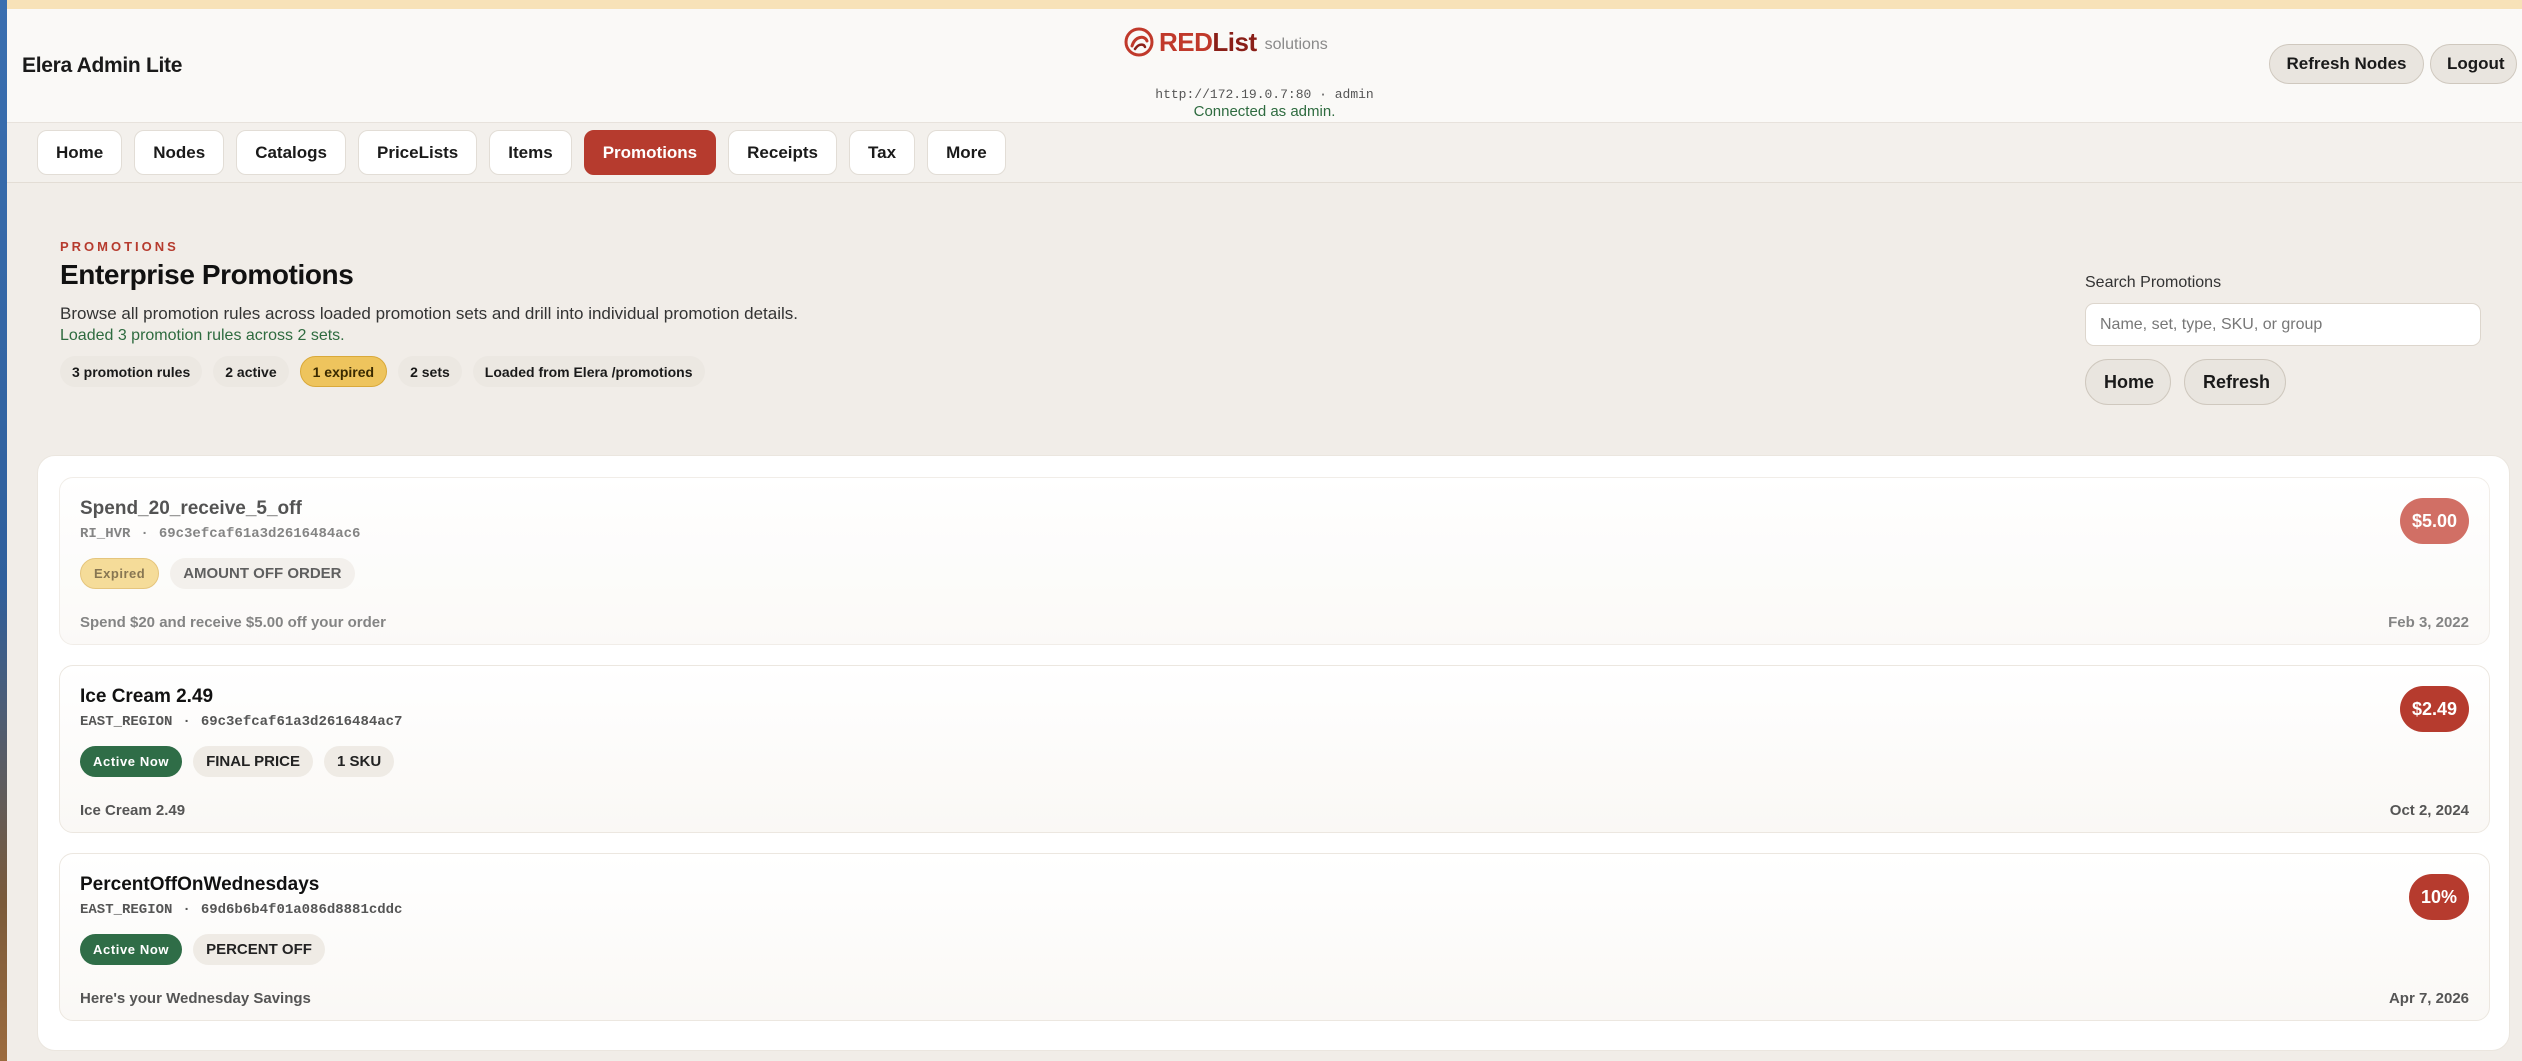  What do you see at coordinates (195, 998) in the screenshot?
I see `promotion-description: Here's your Wednesday Savings` at bounding box center [195, 998].